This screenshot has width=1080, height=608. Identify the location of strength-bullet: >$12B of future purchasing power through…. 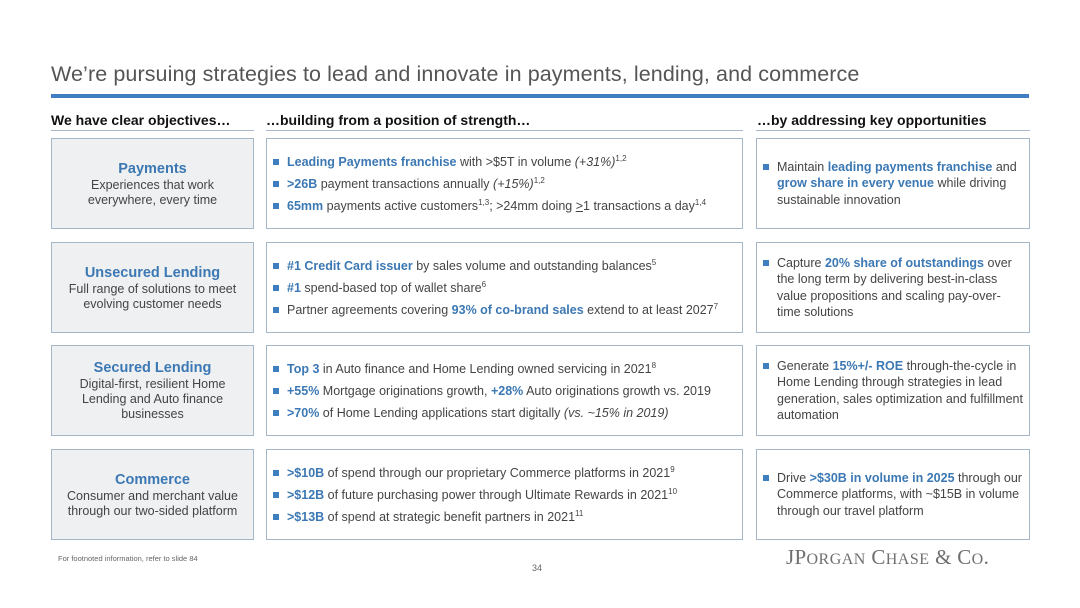
(503, 495).